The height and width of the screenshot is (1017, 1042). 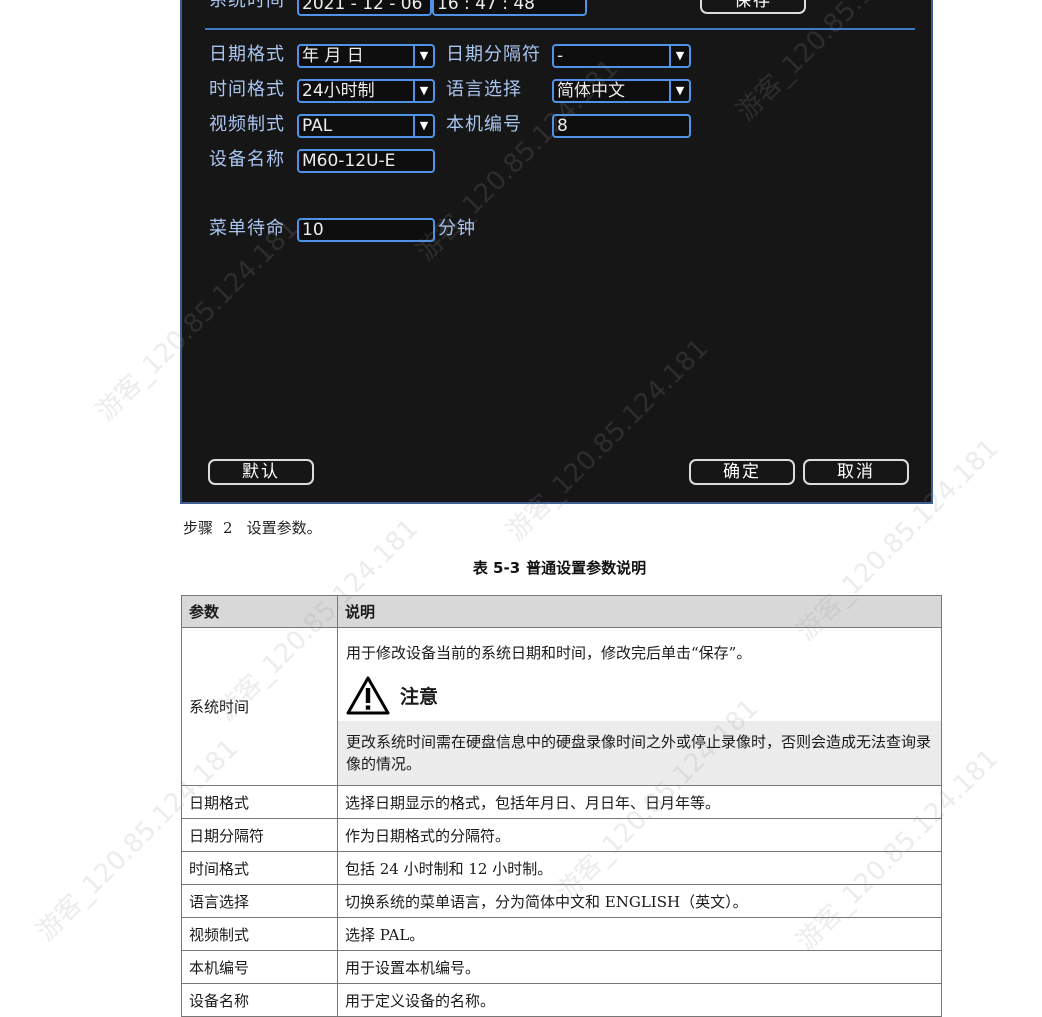 What do you see at coordinates (639, 868) in the screenshot?
I see `param-desc: 包括 24 小时制和 12 小时制。` at bounding box center [639, 868].